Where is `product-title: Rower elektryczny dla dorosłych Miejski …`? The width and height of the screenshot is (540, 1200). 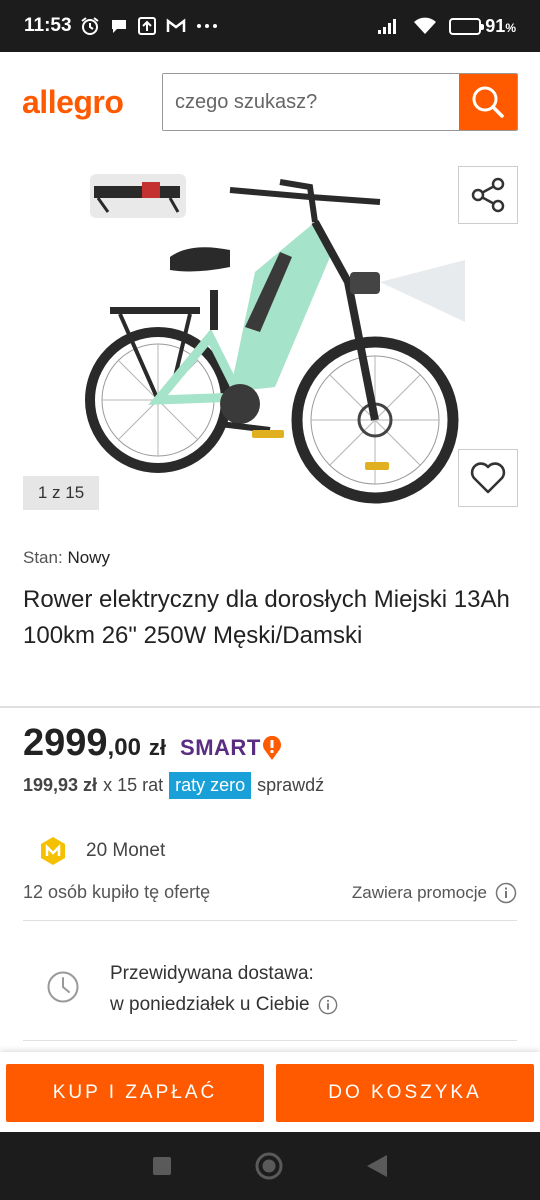 product-title: Rower elektryczny dla dorosłych Miejski … is located at coordinates (266, 617).